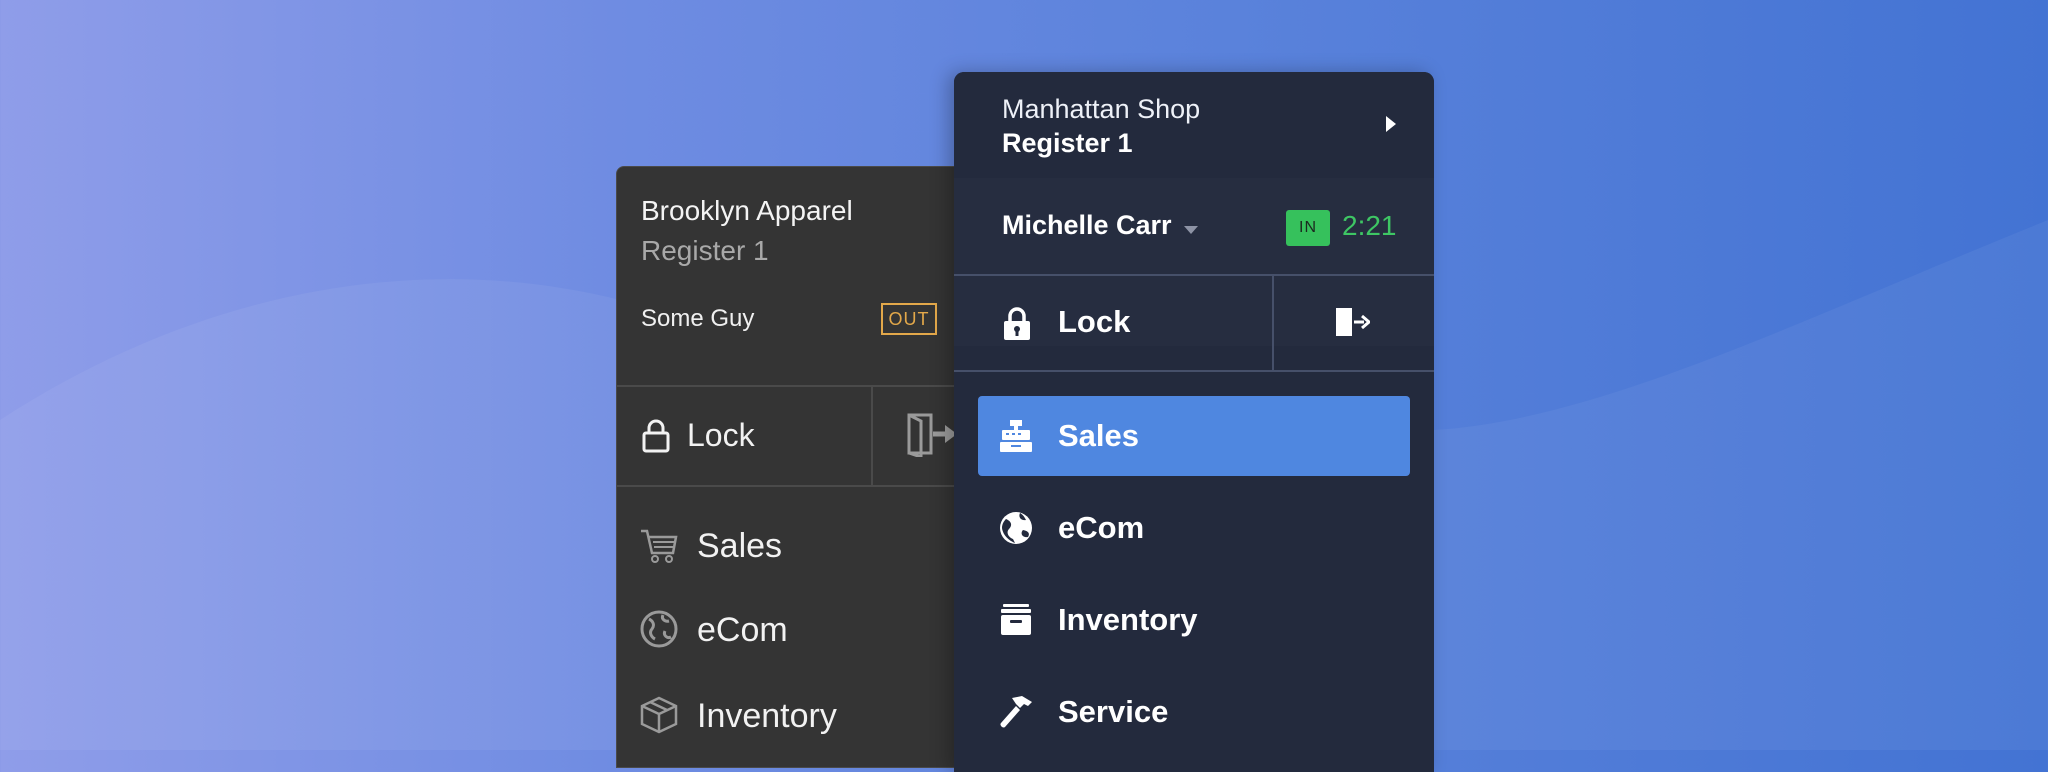 This screenshot has height=772, width=2048. Describe the element at coordinates (1391, 124) in the screenshot. I see `chevron-right-icon` at that location.